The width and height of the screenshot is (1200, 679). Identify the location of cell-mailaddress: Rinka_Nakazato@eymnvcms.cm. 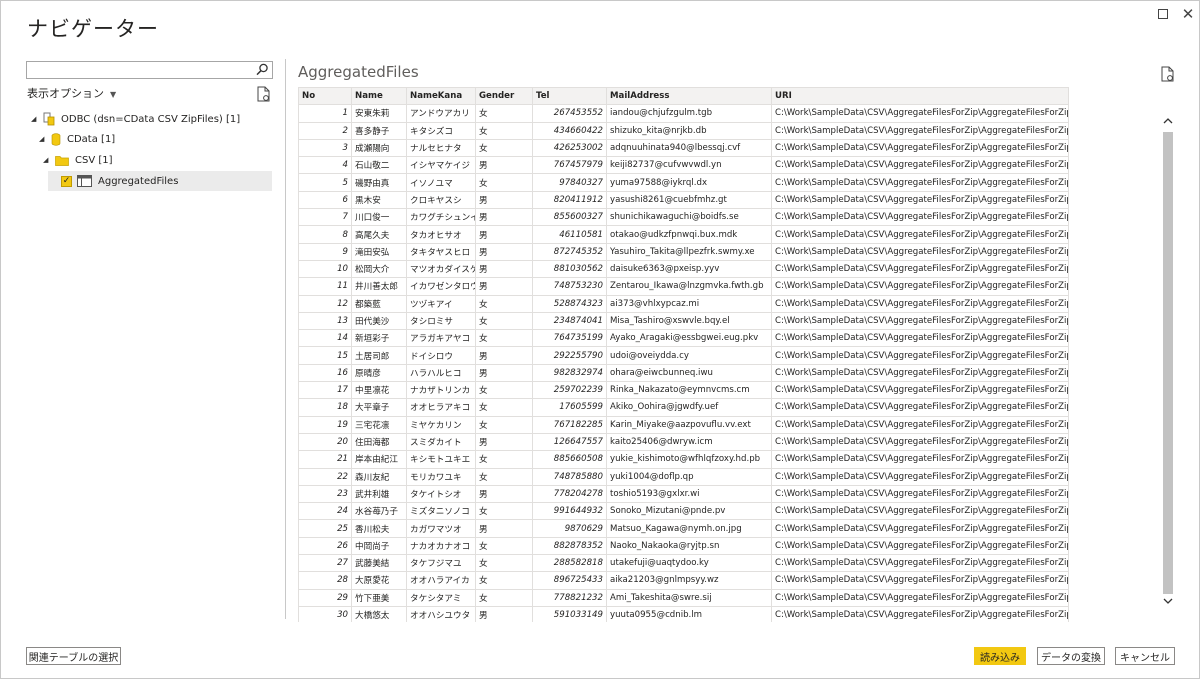
(689, 390).